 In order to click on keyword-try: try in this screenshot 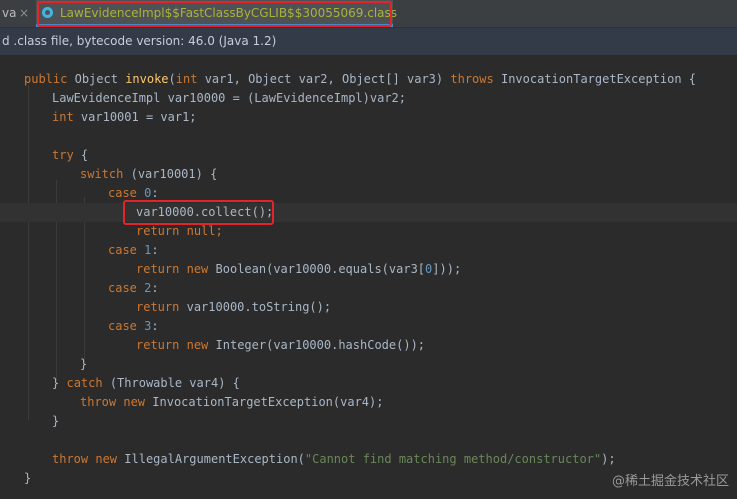, I will do `click(63, 155)`.